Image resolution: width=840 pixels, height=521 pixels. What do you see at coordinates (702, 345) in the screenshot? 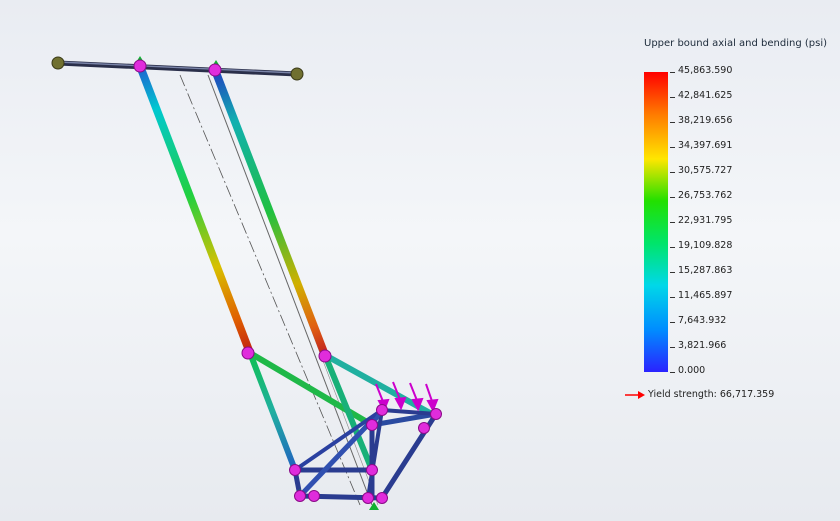
I see `legend-tick-label: 3,821.966` at bounding box center [702, 345].